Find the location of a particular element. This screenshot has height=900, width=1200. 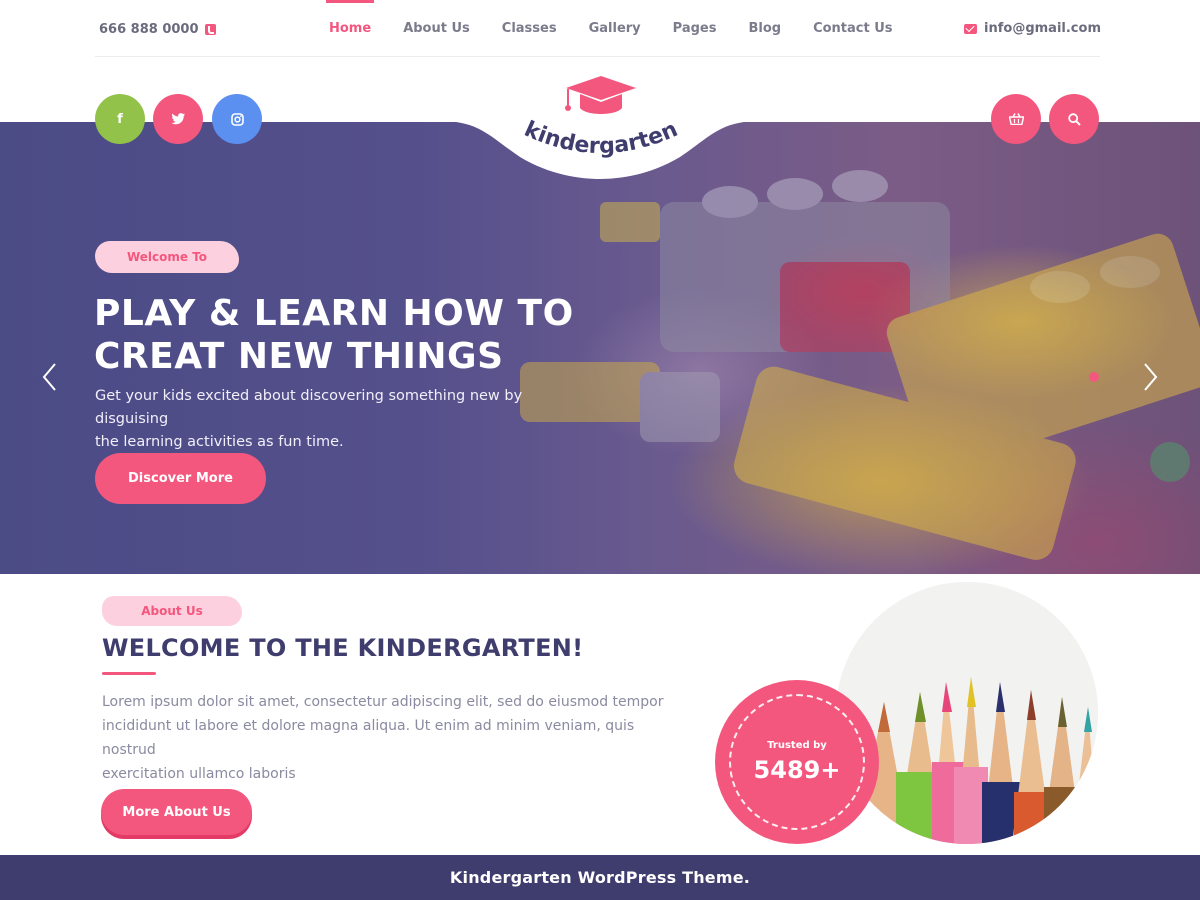

chevron-left-icon is located at coordinates (49, 377).